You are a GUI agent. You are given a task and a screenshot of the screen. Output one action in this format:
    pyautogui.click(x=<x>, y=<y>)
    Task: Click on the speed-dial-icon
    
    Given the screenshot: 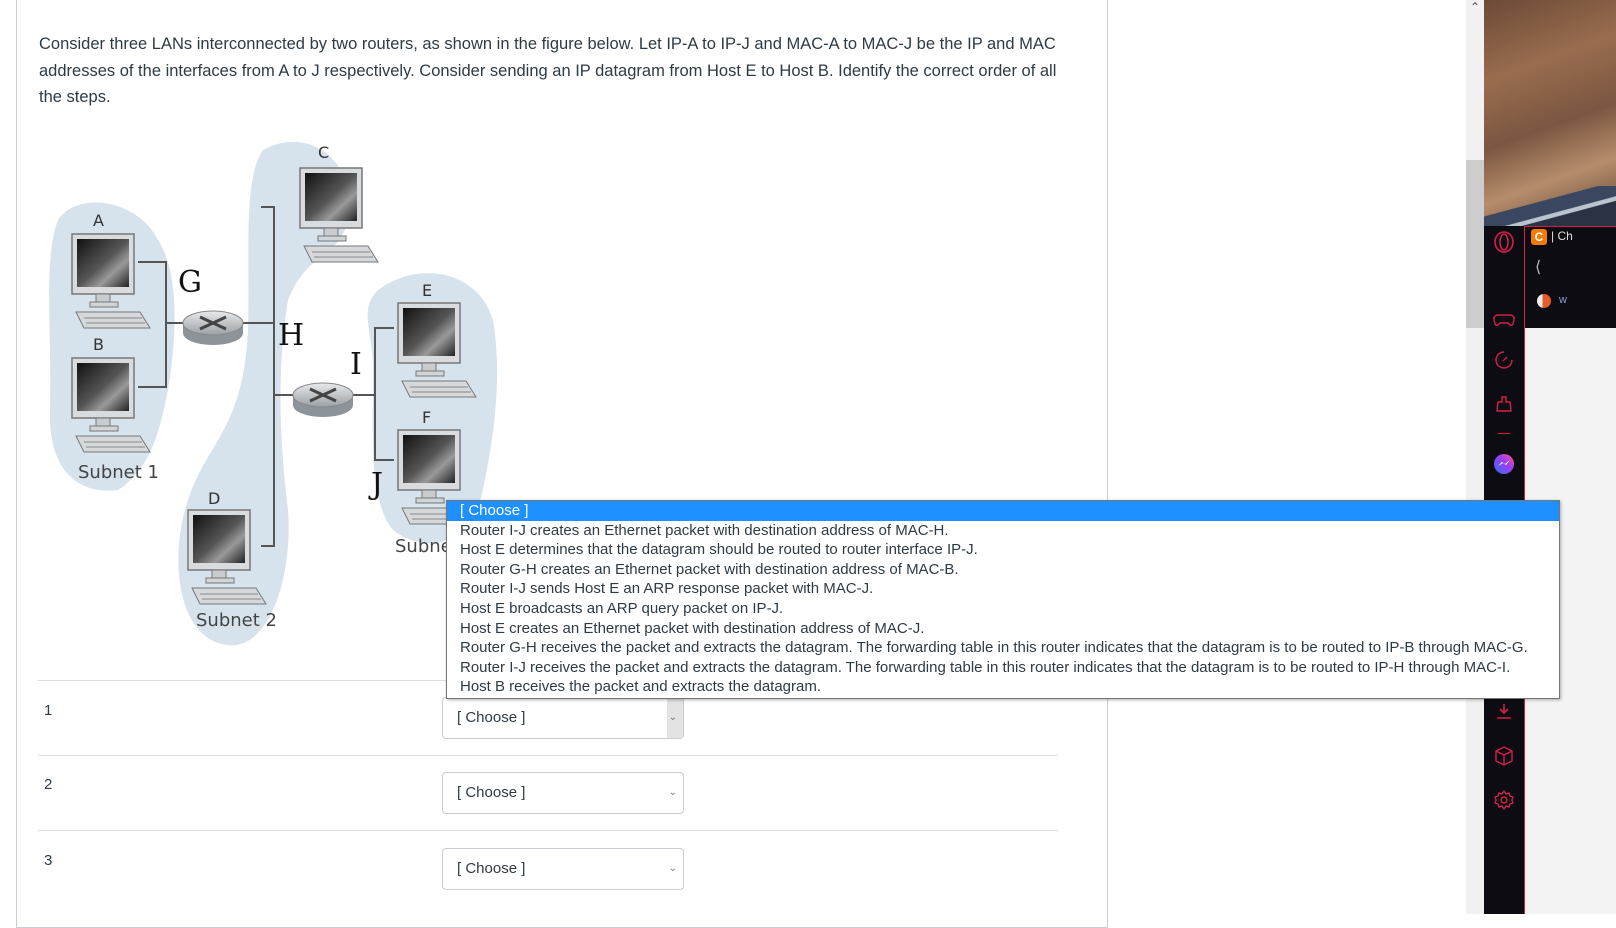 What is the action you would take?
    pyautogui.click(x=1504, y=360)
    